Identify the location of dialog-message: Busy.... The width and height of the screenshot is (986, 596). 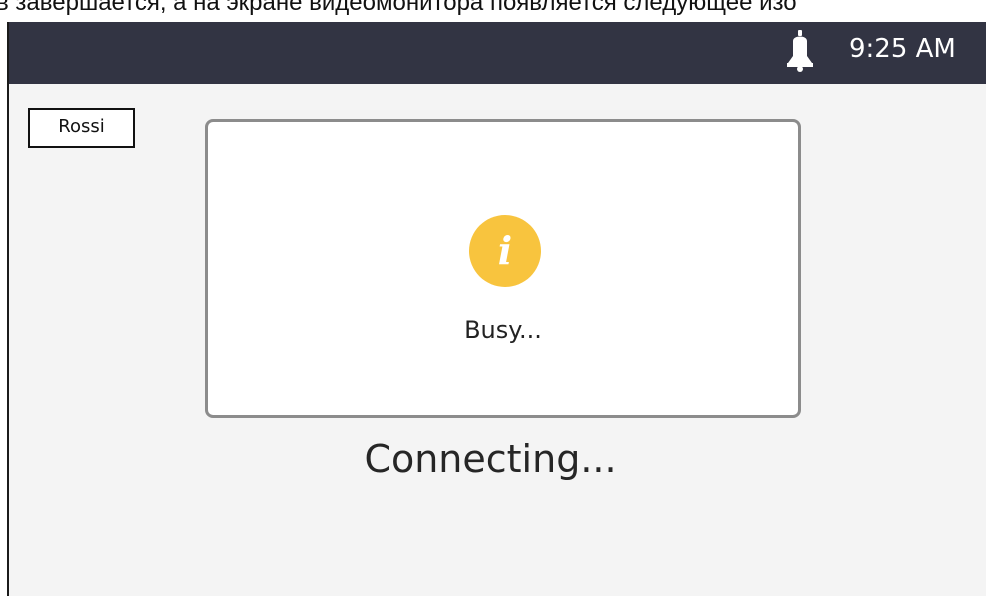
(503, 330).